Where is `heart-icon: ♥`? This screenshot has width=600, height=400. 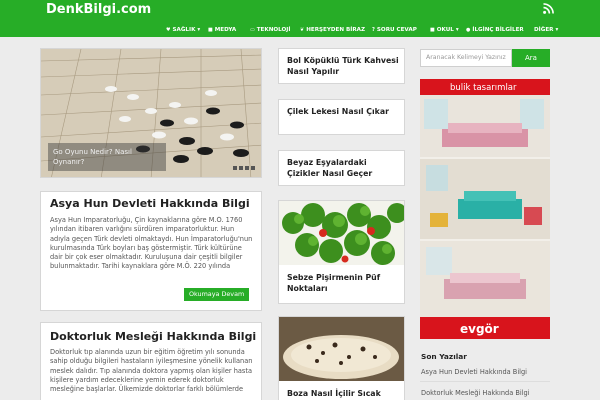 heart-icon: ♥ is located at coordinates (168, 29).